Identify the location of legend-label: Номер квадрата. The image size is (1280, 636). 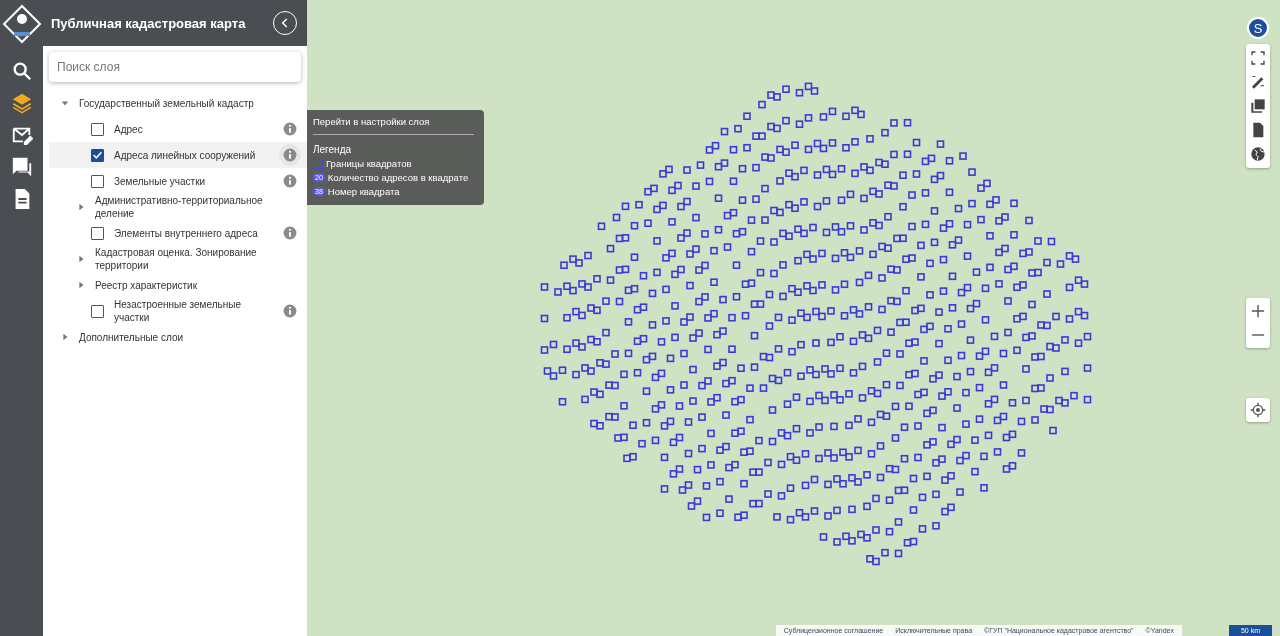
(363, 191).